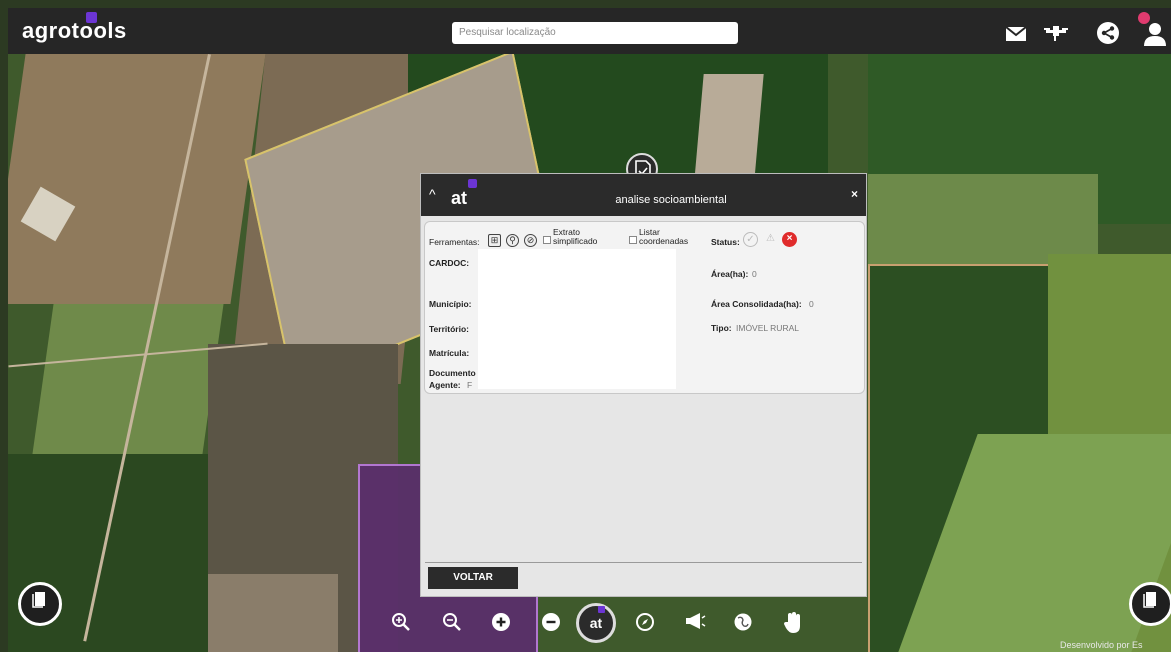 The height and width of the screenshot is (652, 1171). What do you see at coordinates (754, 274) in the screenshot?
I see `area-value: 0` at bounding box center [754, 274].